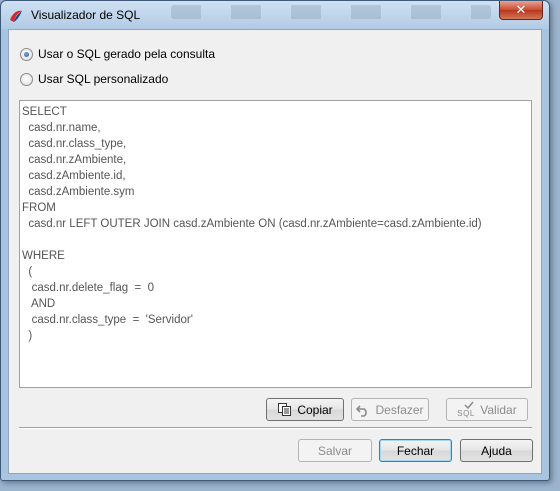 The image size is (560, 491). I want to click on copy-button: Copiar, so click(305, 409).